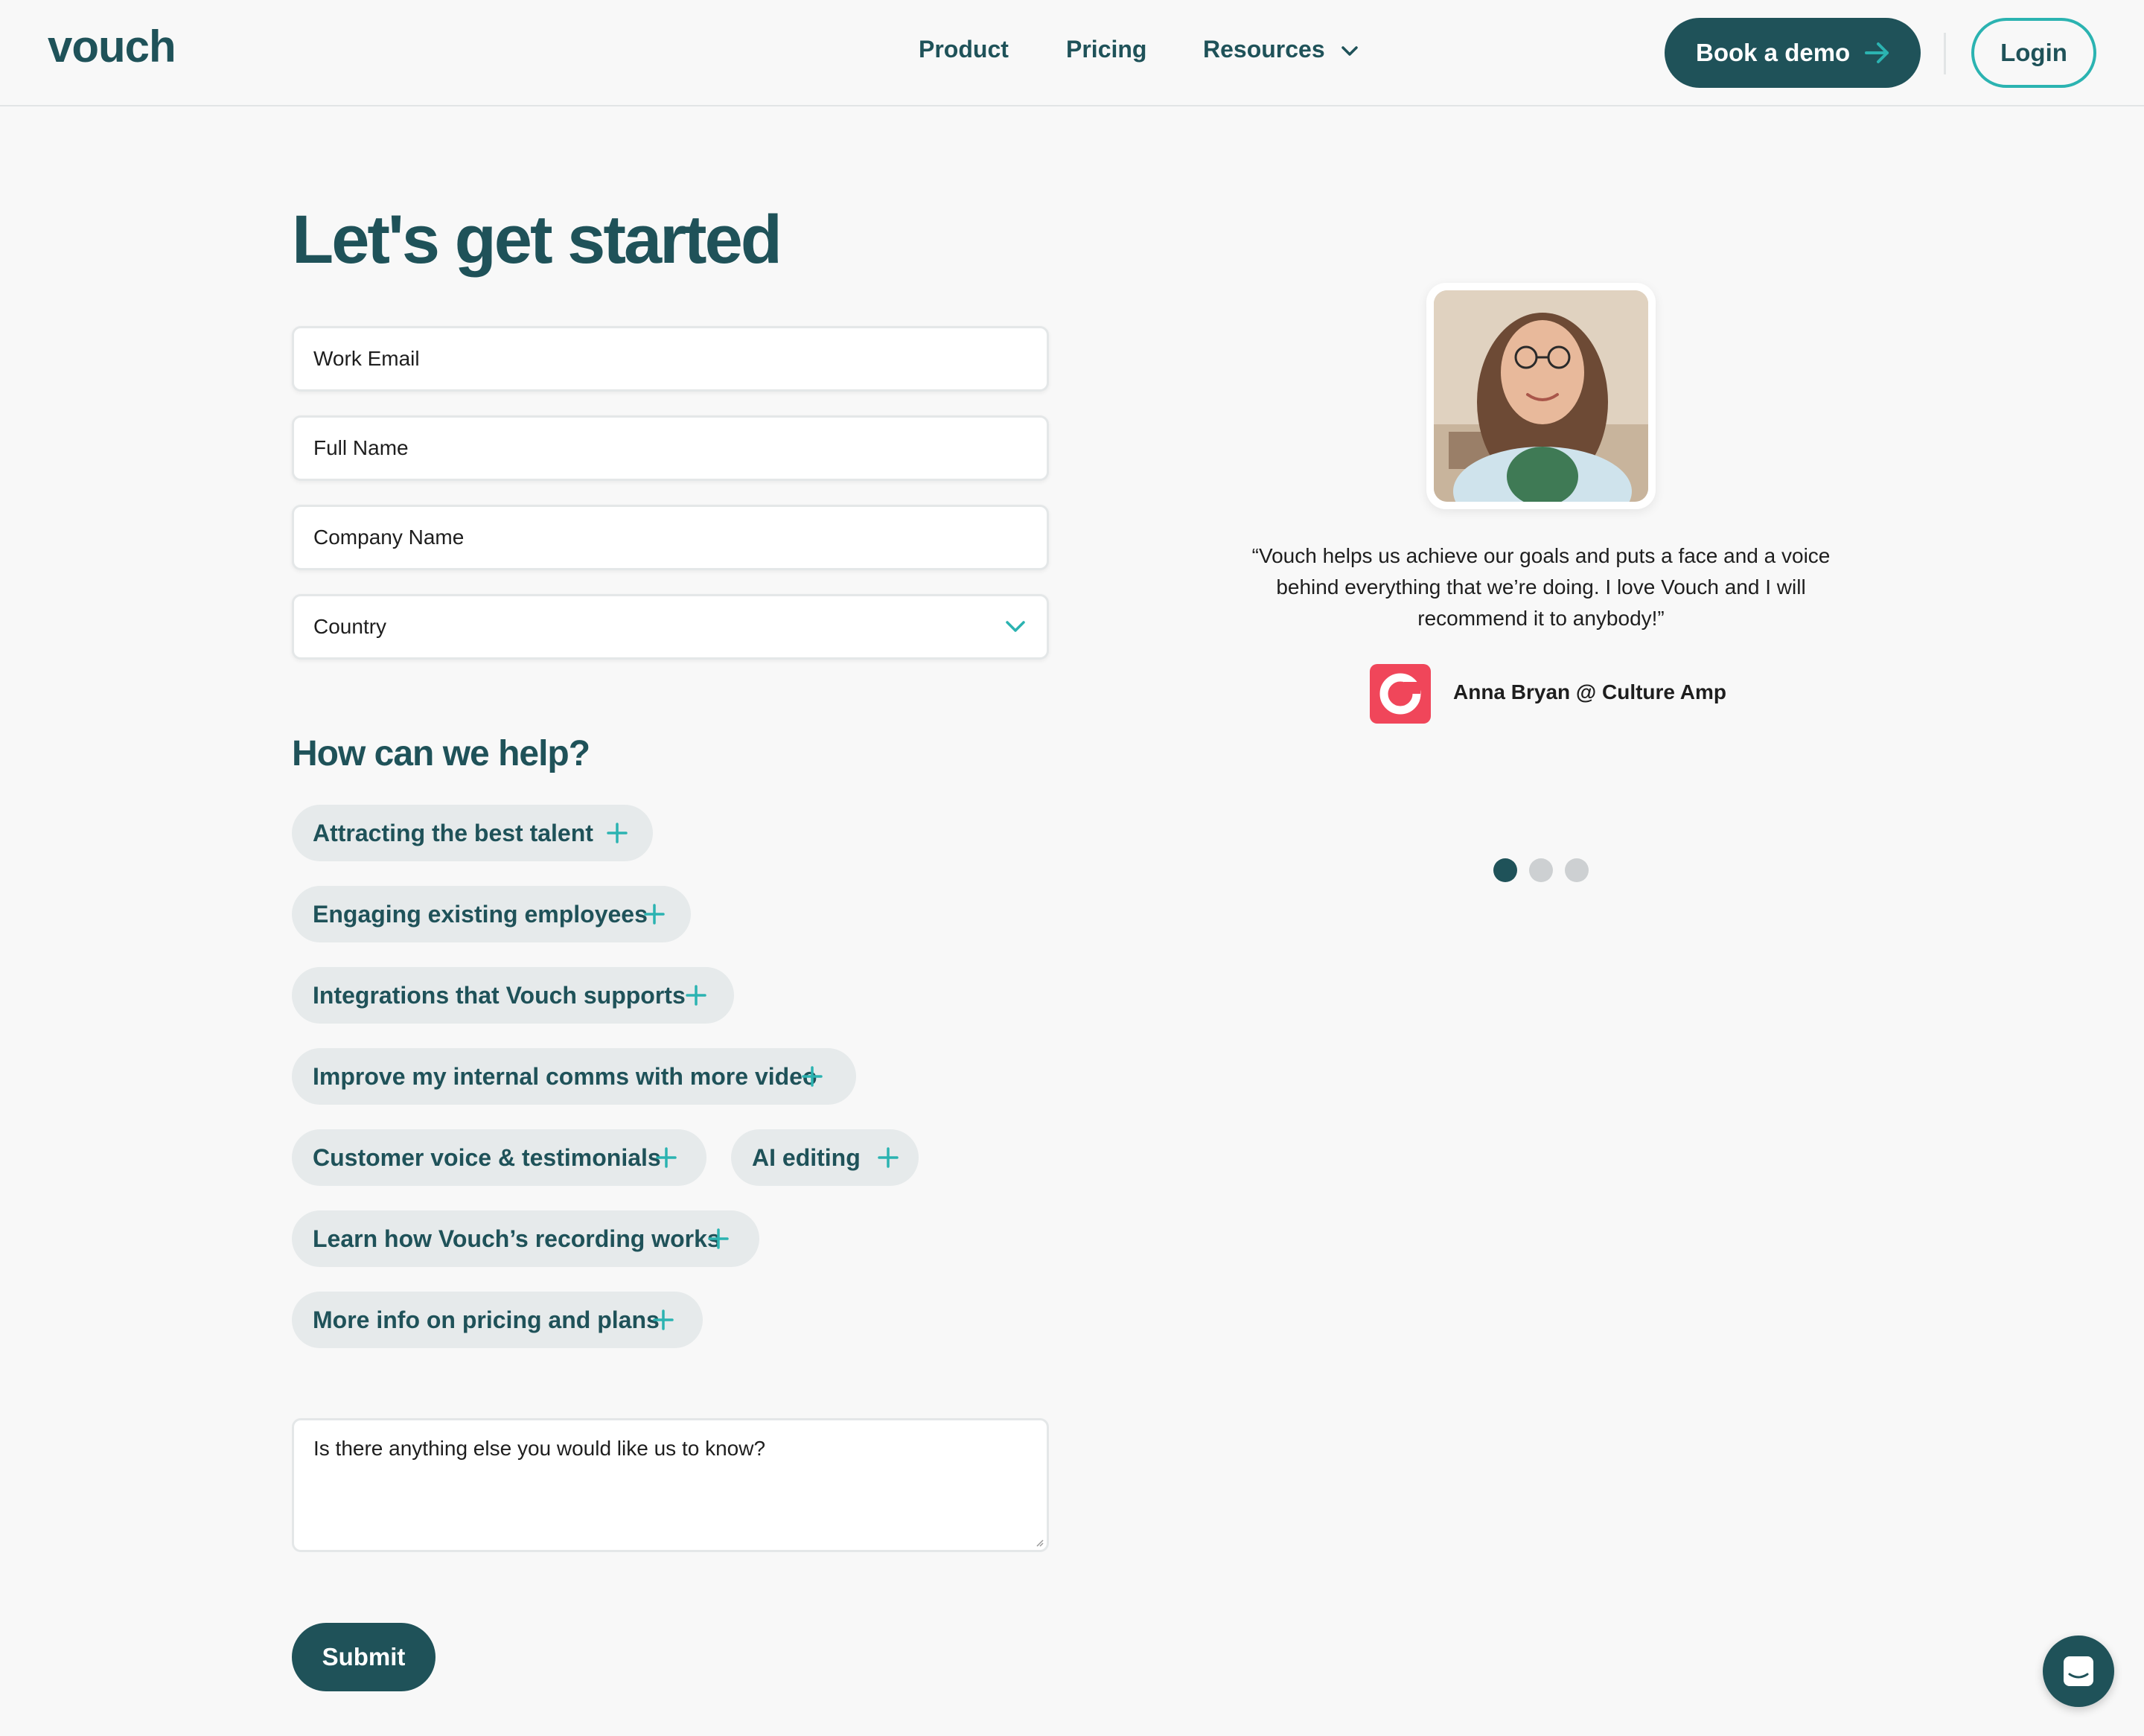 This screenshot has width=2144, height=1736. I want to click on company-name-field, so click(671, 537).